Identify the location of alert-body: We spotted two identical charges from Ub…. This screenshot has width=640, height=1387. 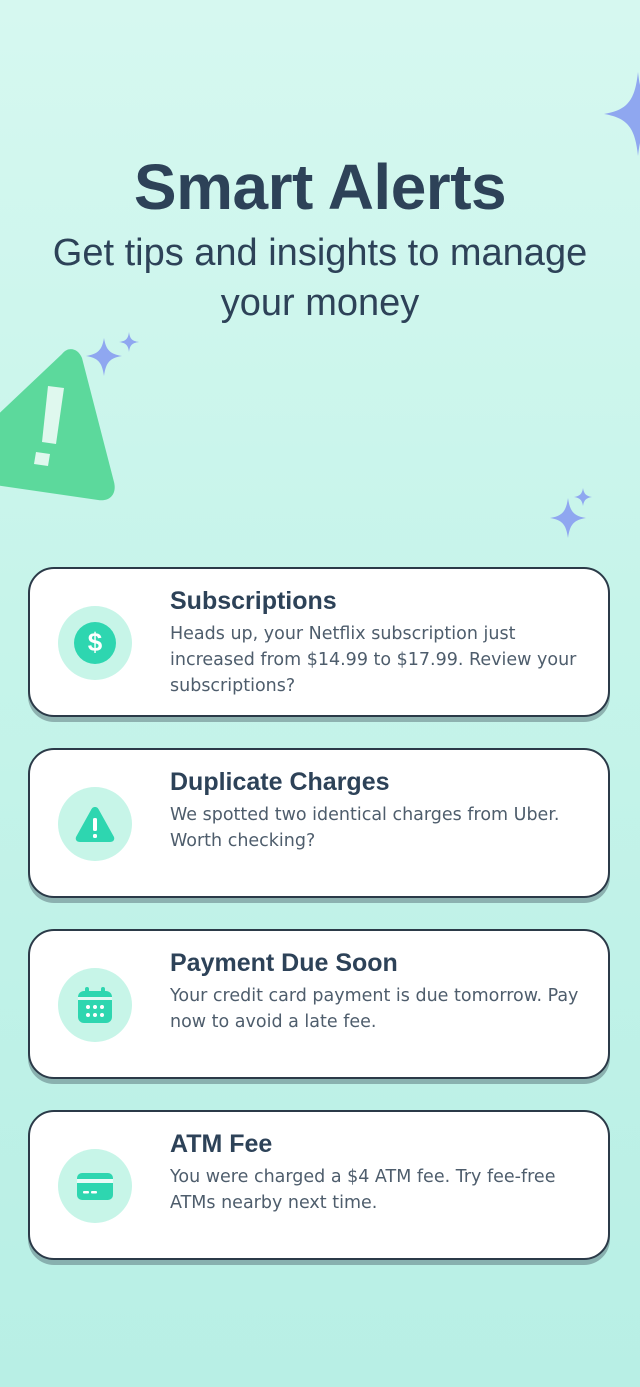
(365, 828).